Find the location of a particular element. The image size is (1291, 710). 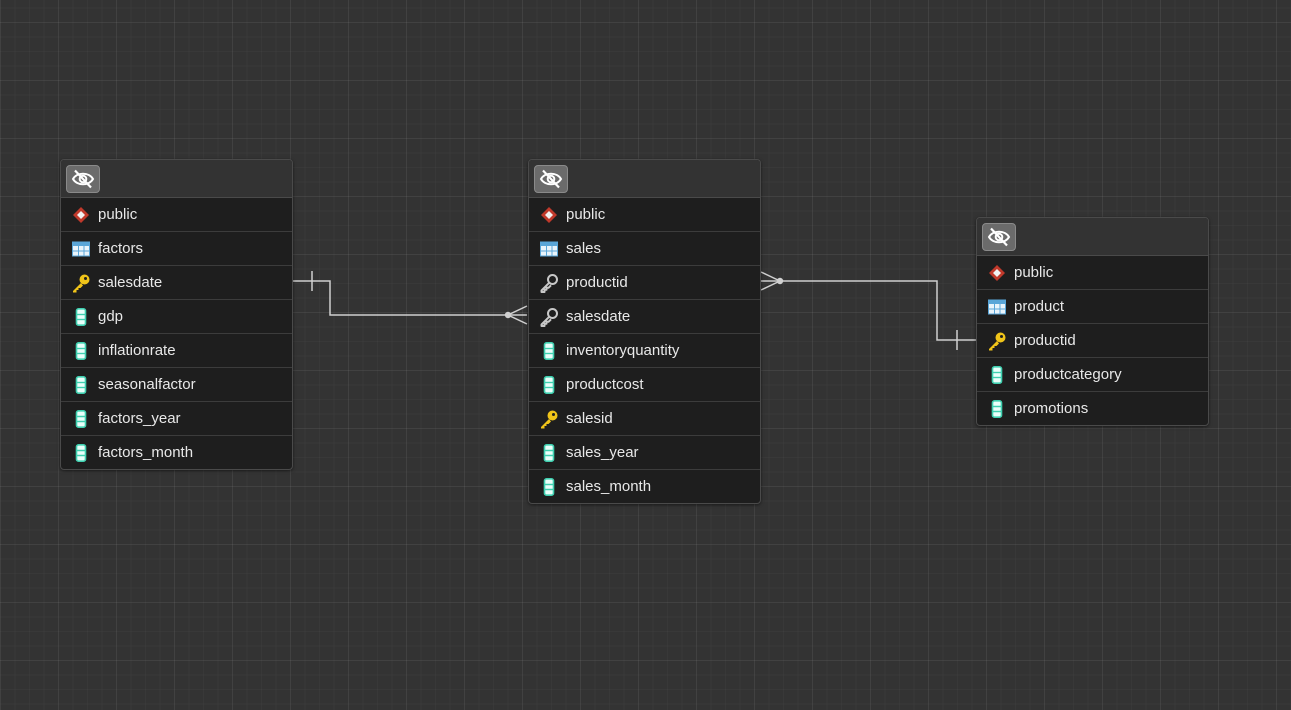

column-row: sales_month is located at coordinates (644, 486).